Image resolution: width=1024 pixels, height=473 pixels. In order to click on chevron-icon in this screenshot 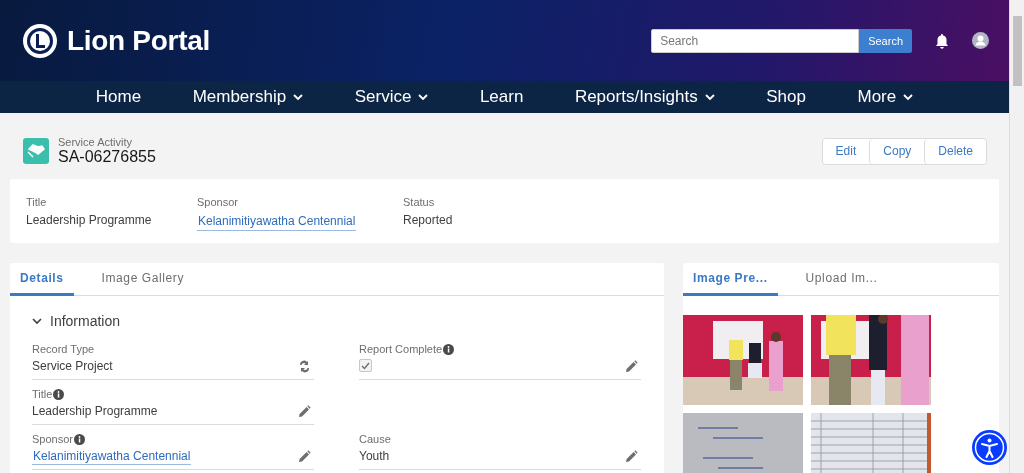, I will do `click(37, 321)`.